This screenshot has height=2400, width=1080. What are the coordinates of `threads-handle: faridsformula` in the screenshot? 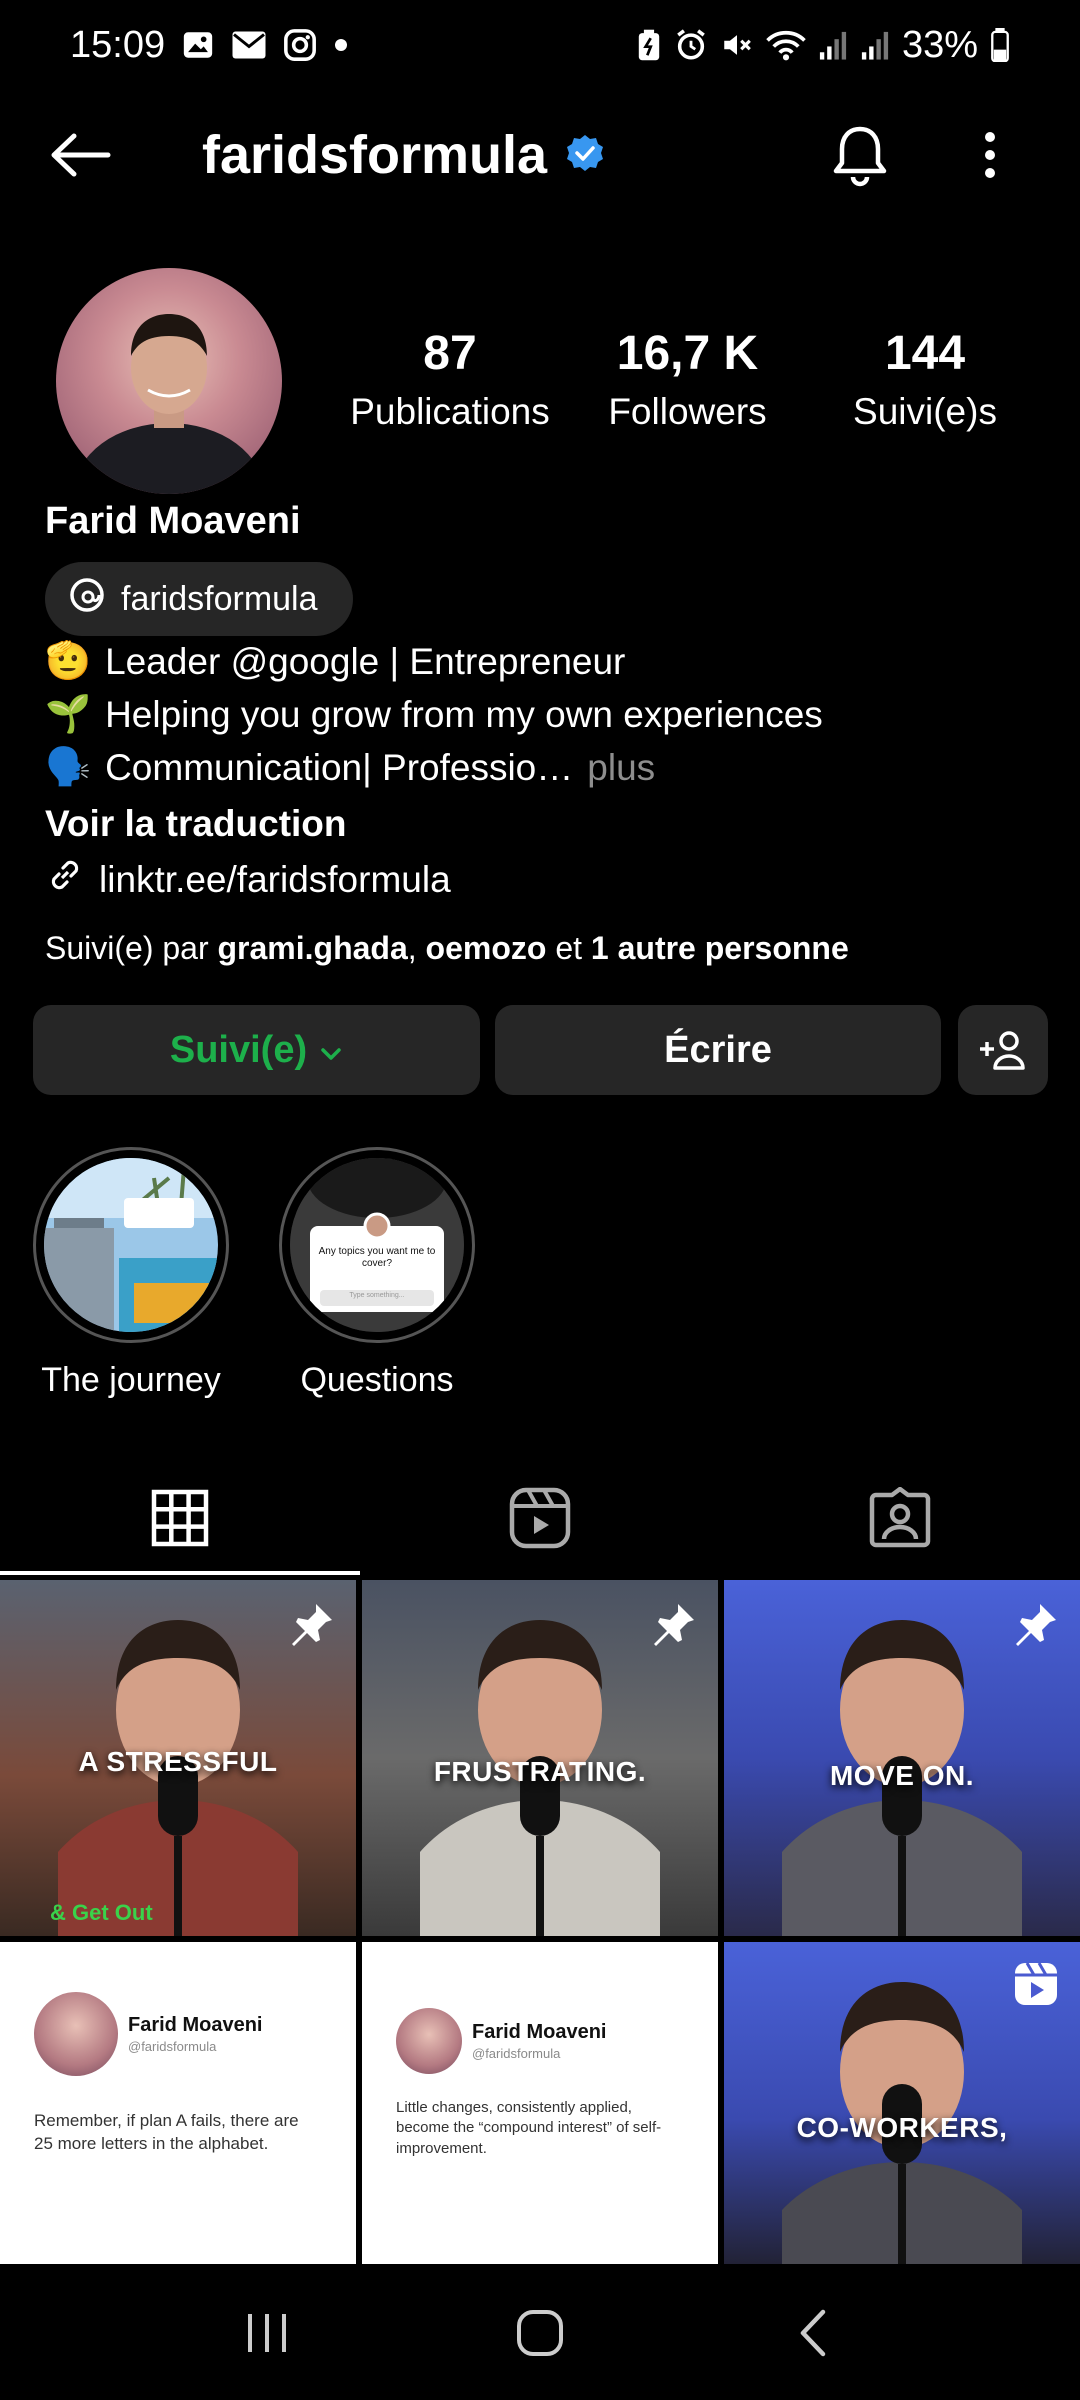 It's located at (219, 598).